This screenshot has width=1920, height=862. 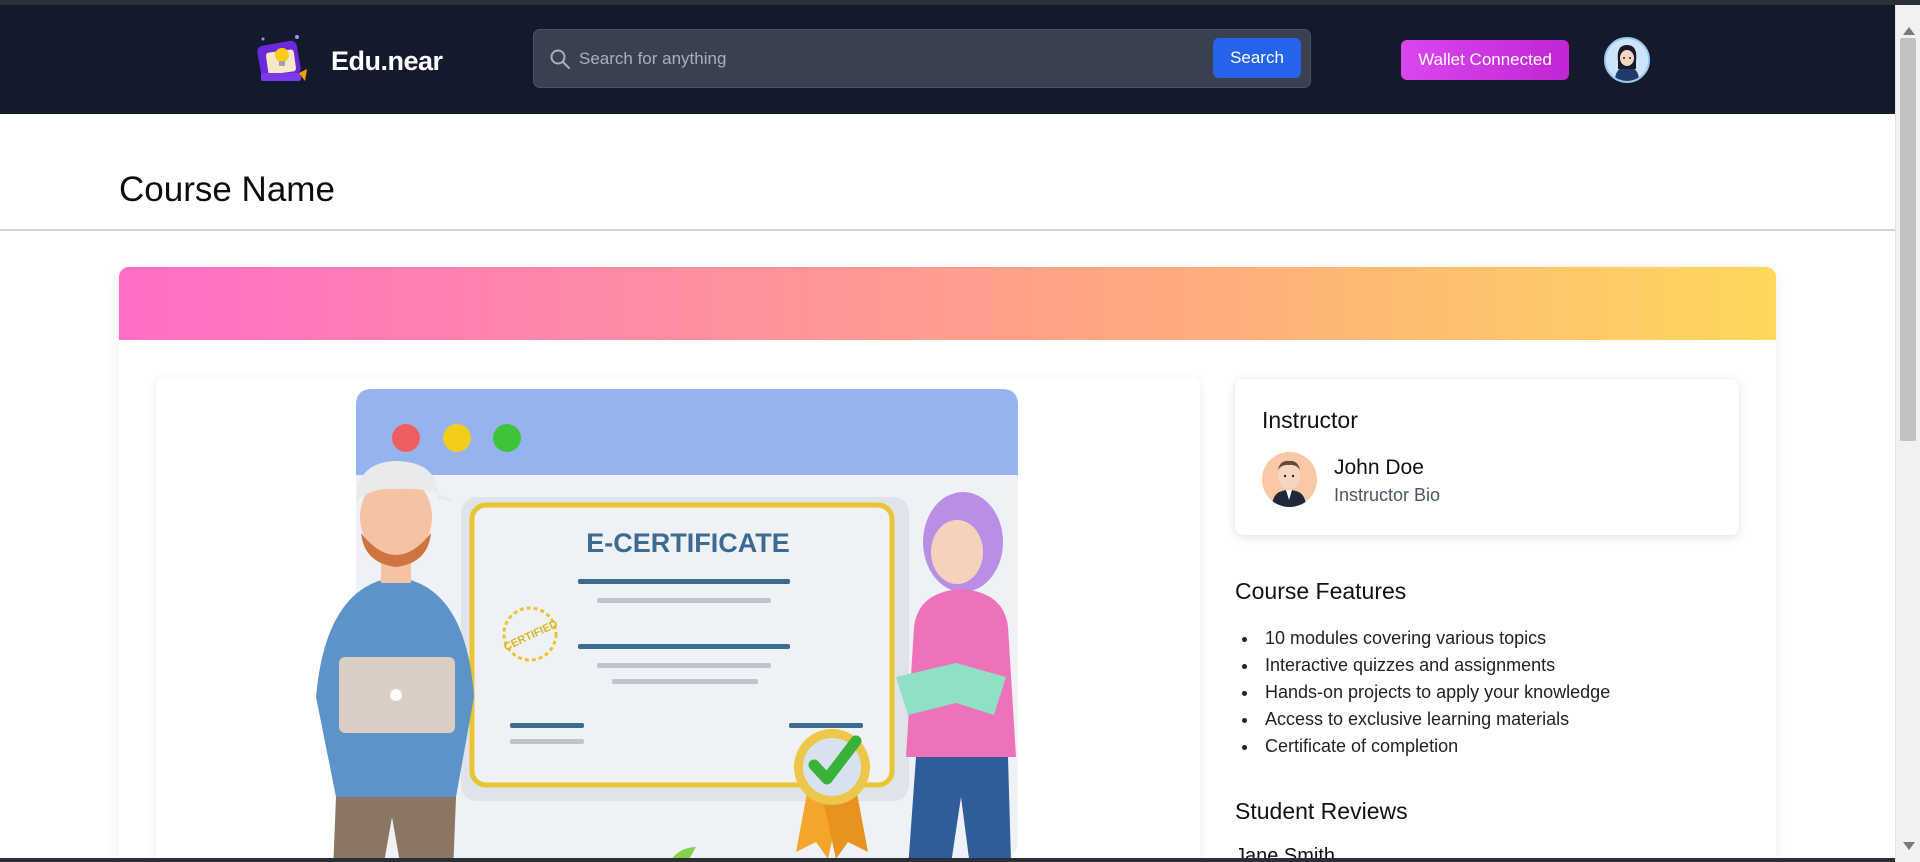 I want to click on feature-item: Access to exclusive learning materials, so click(x=1434, y=719).